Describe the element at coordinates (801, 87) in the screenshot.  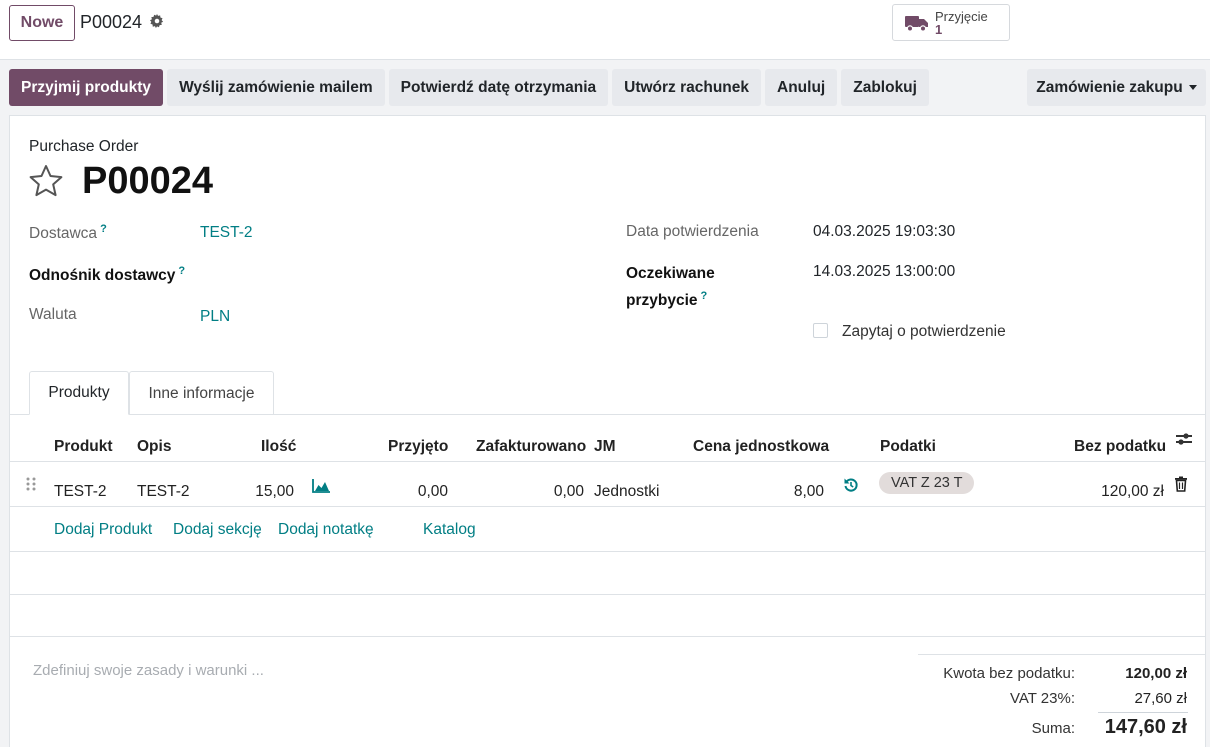
I see `cancel-button: Anuluj` at that location.